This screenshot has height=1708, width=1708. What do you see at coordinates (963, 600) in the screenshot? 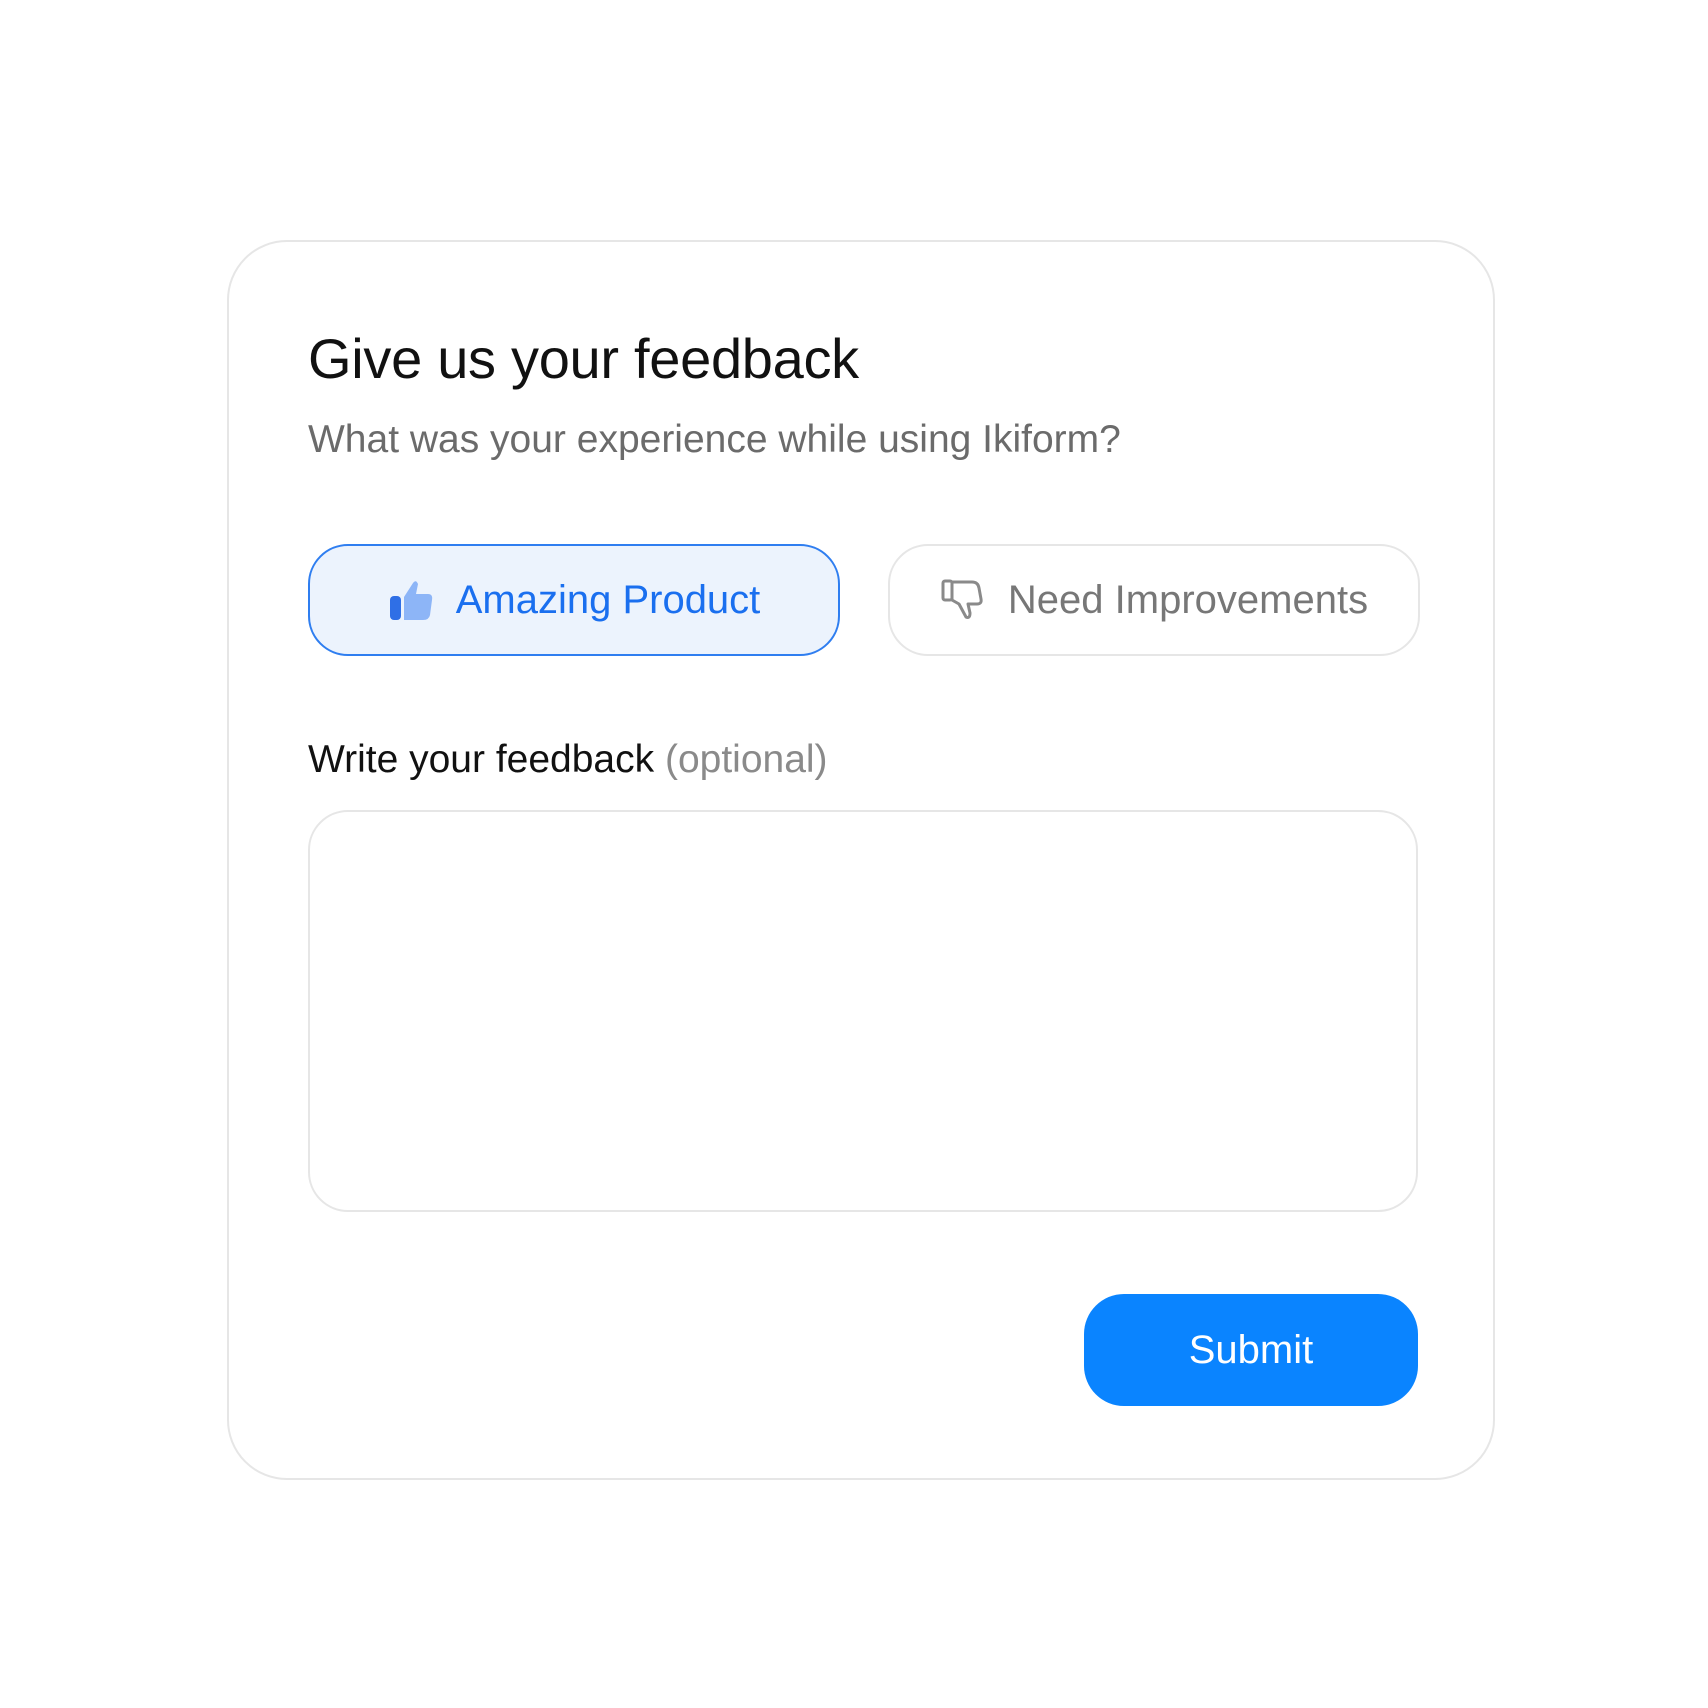
I see `thumbs-down-icon` at bounding box center [963, 600].